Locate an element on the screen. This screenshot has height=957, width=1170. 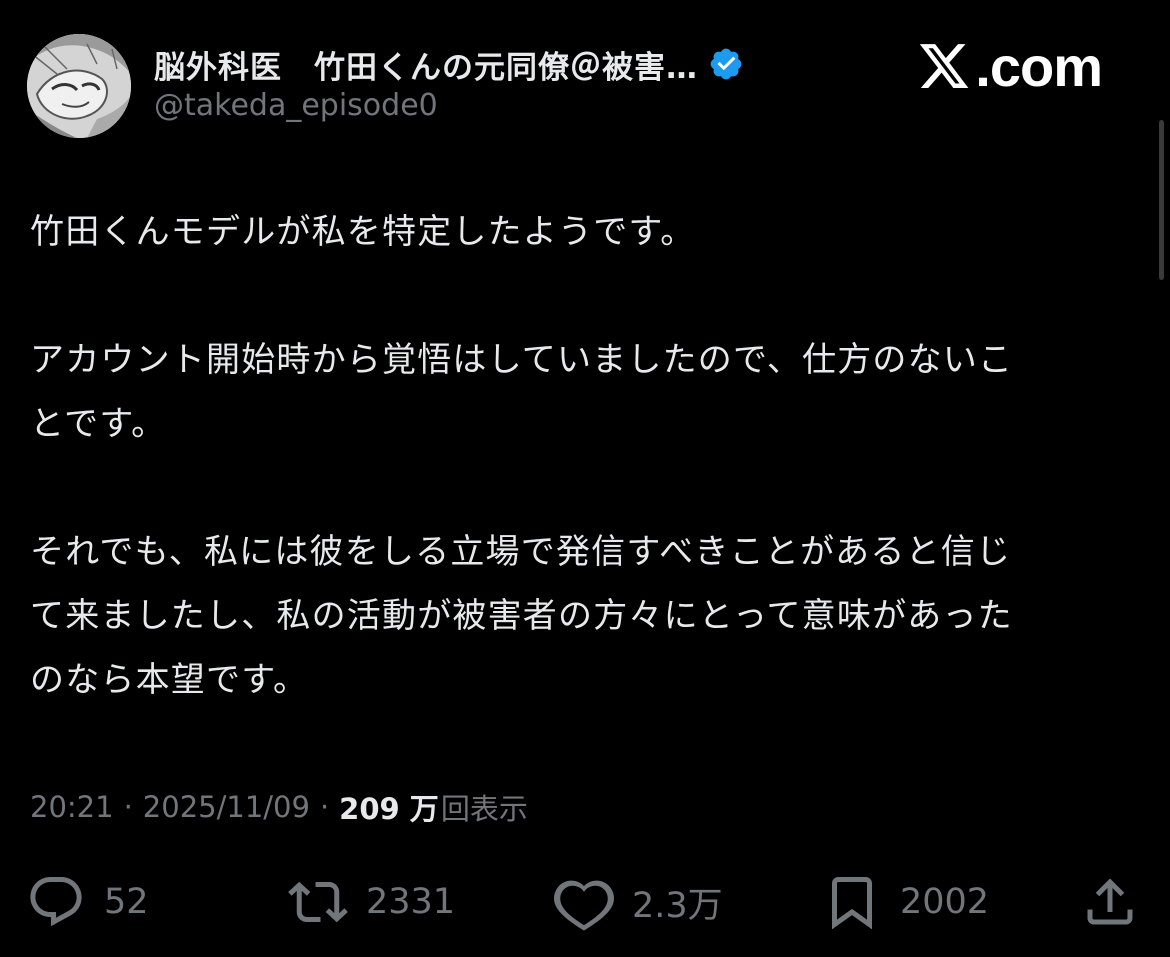
reply-count: 52 is located at coordinates (126, 902).